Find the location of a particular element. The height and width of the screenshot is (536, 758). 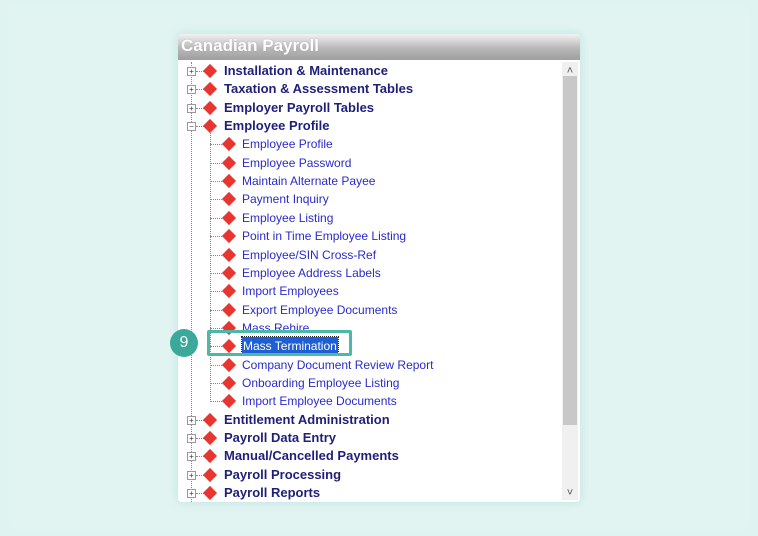

tree-guide is located at coordinates (210, 266).